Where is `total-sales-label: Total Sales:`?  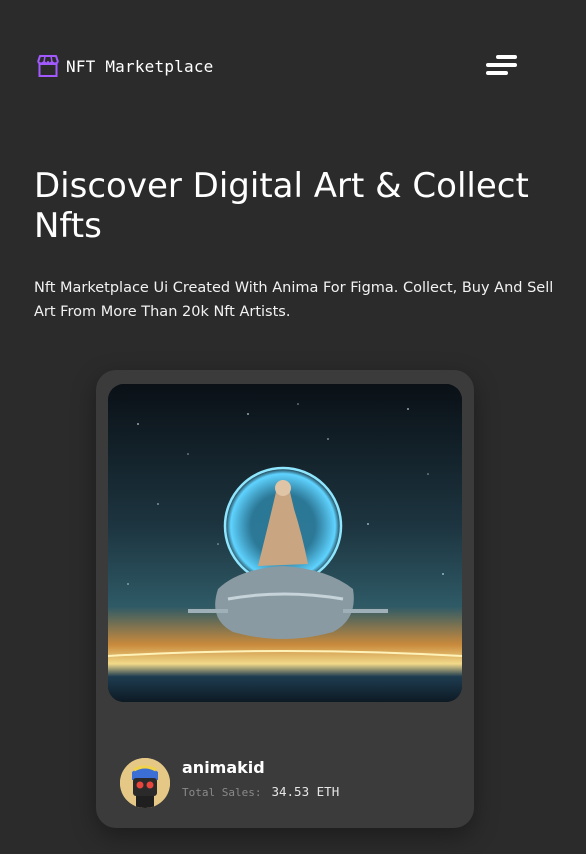
total-sales-label: Total Sales: is located at coordinates (222, 792).